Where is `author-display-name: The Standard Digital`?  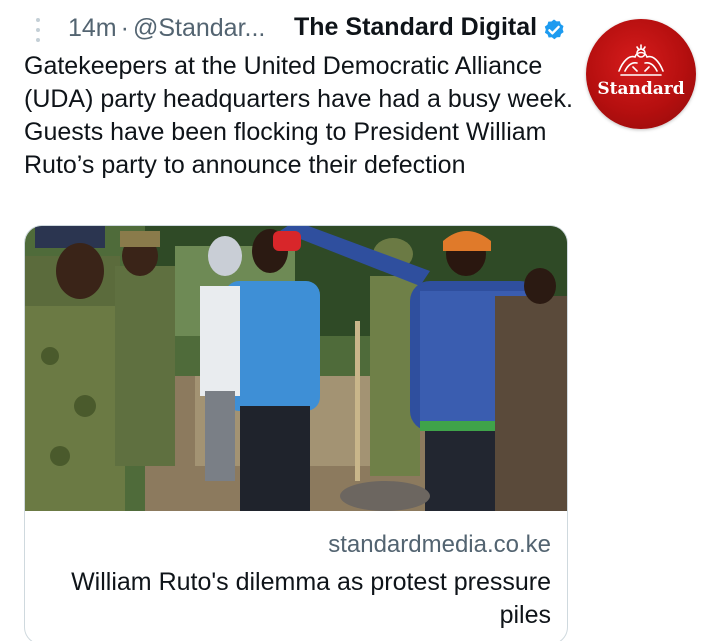
author-display-name: The Standard Digital is located at coordinates (415, 27).